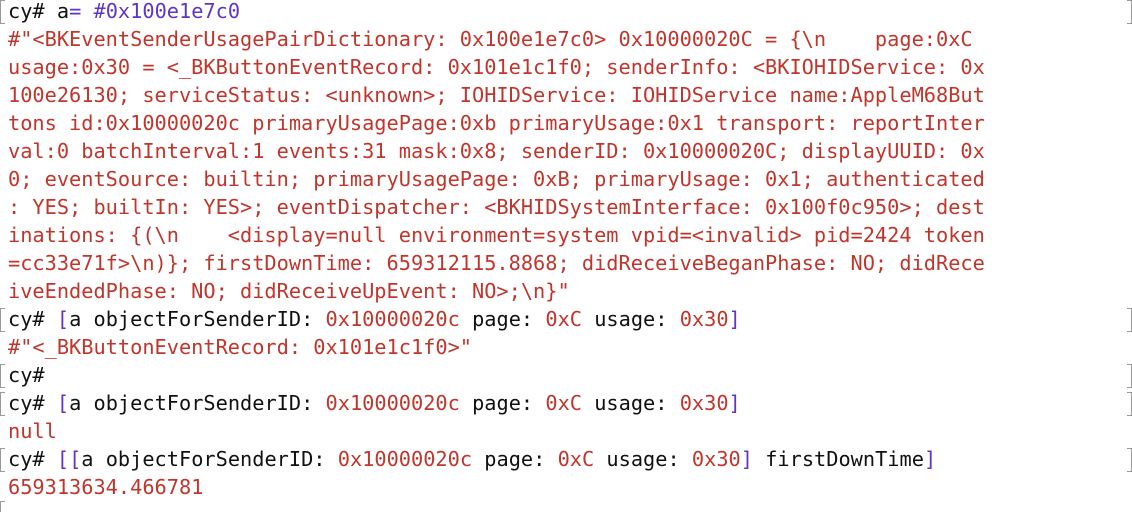 The width and height of the screenshot is (1132, 512). What do you see at coordinates (566, 375) in the screenshot?
I see `input-line: cy#` at bounding box center [566, 375].